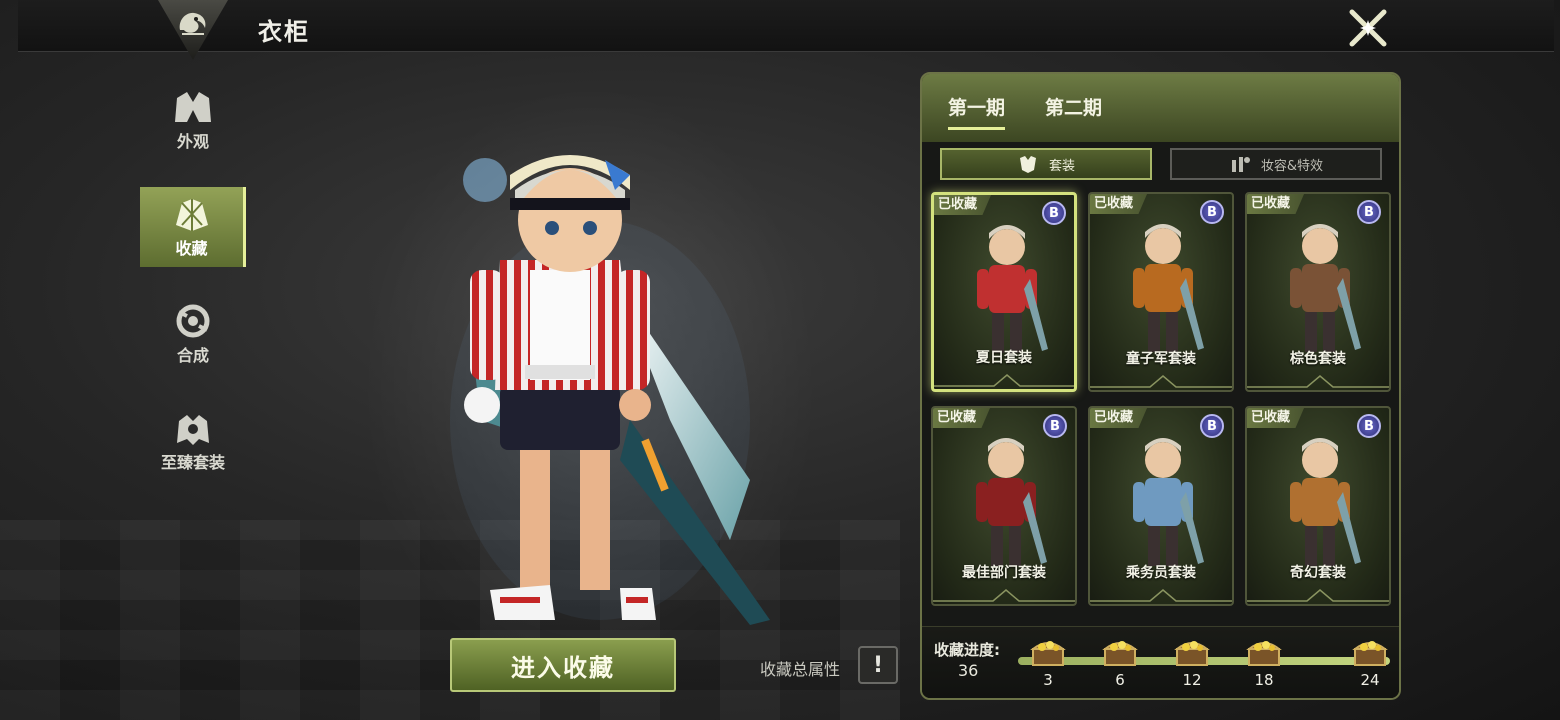 This screenshot has height=720, width=1560. What do you see at coordinates (1318, 573) in the screenshot?
I see `outfit-name: 奇幻套装` at bounding box center [1318, 573].